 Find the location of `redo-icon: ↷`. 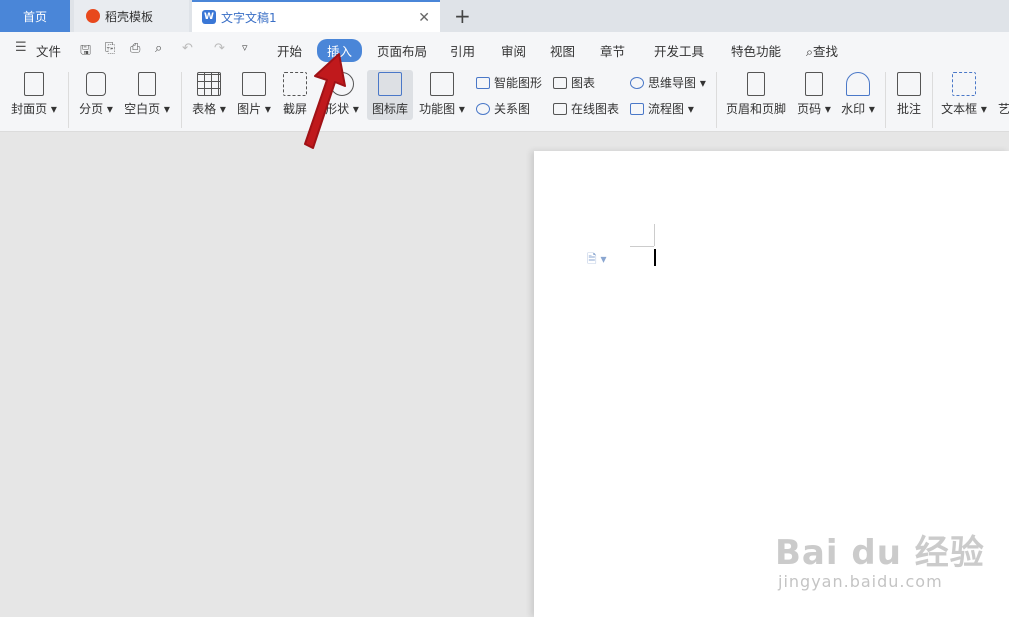

redo-icon: ↷ is located at coordinates (219, 48).